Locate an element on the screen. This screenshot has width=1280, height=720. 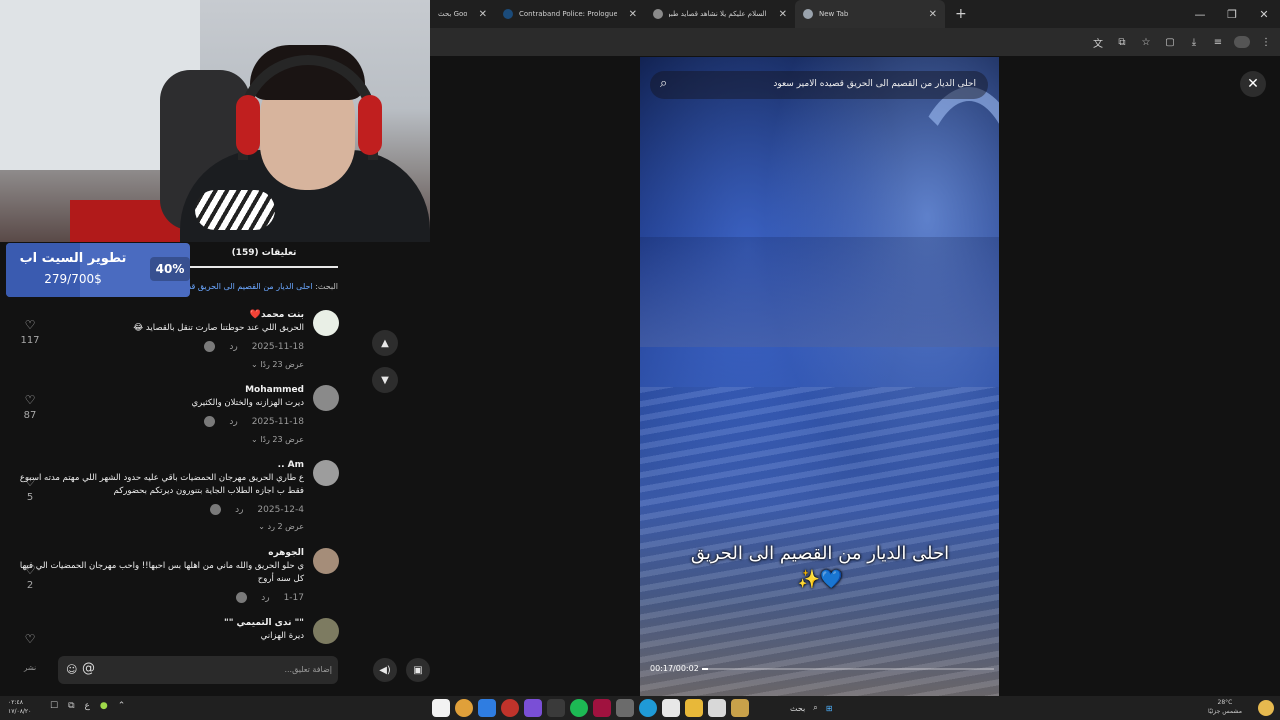
video-progress-bar is located at coordinates (848, 669).